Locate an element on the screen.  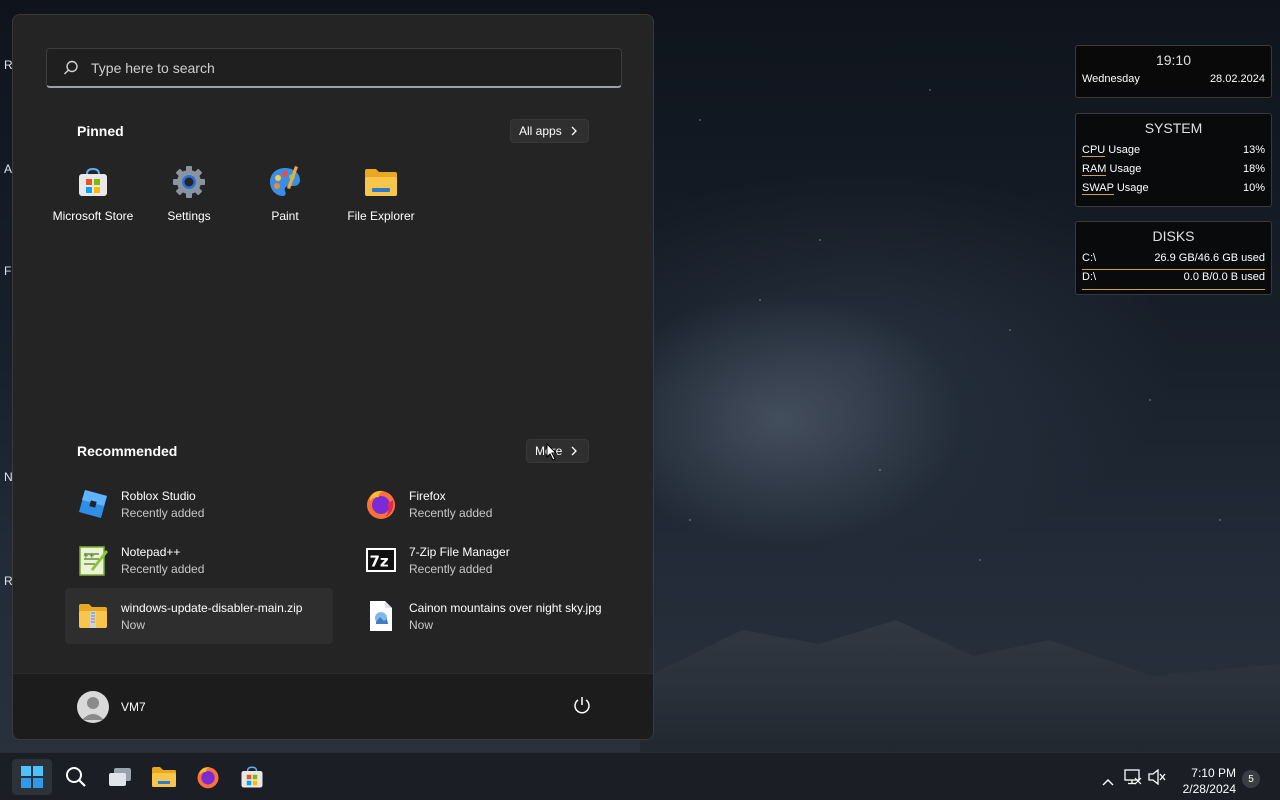
search-box is located at coordinates (334, 68).